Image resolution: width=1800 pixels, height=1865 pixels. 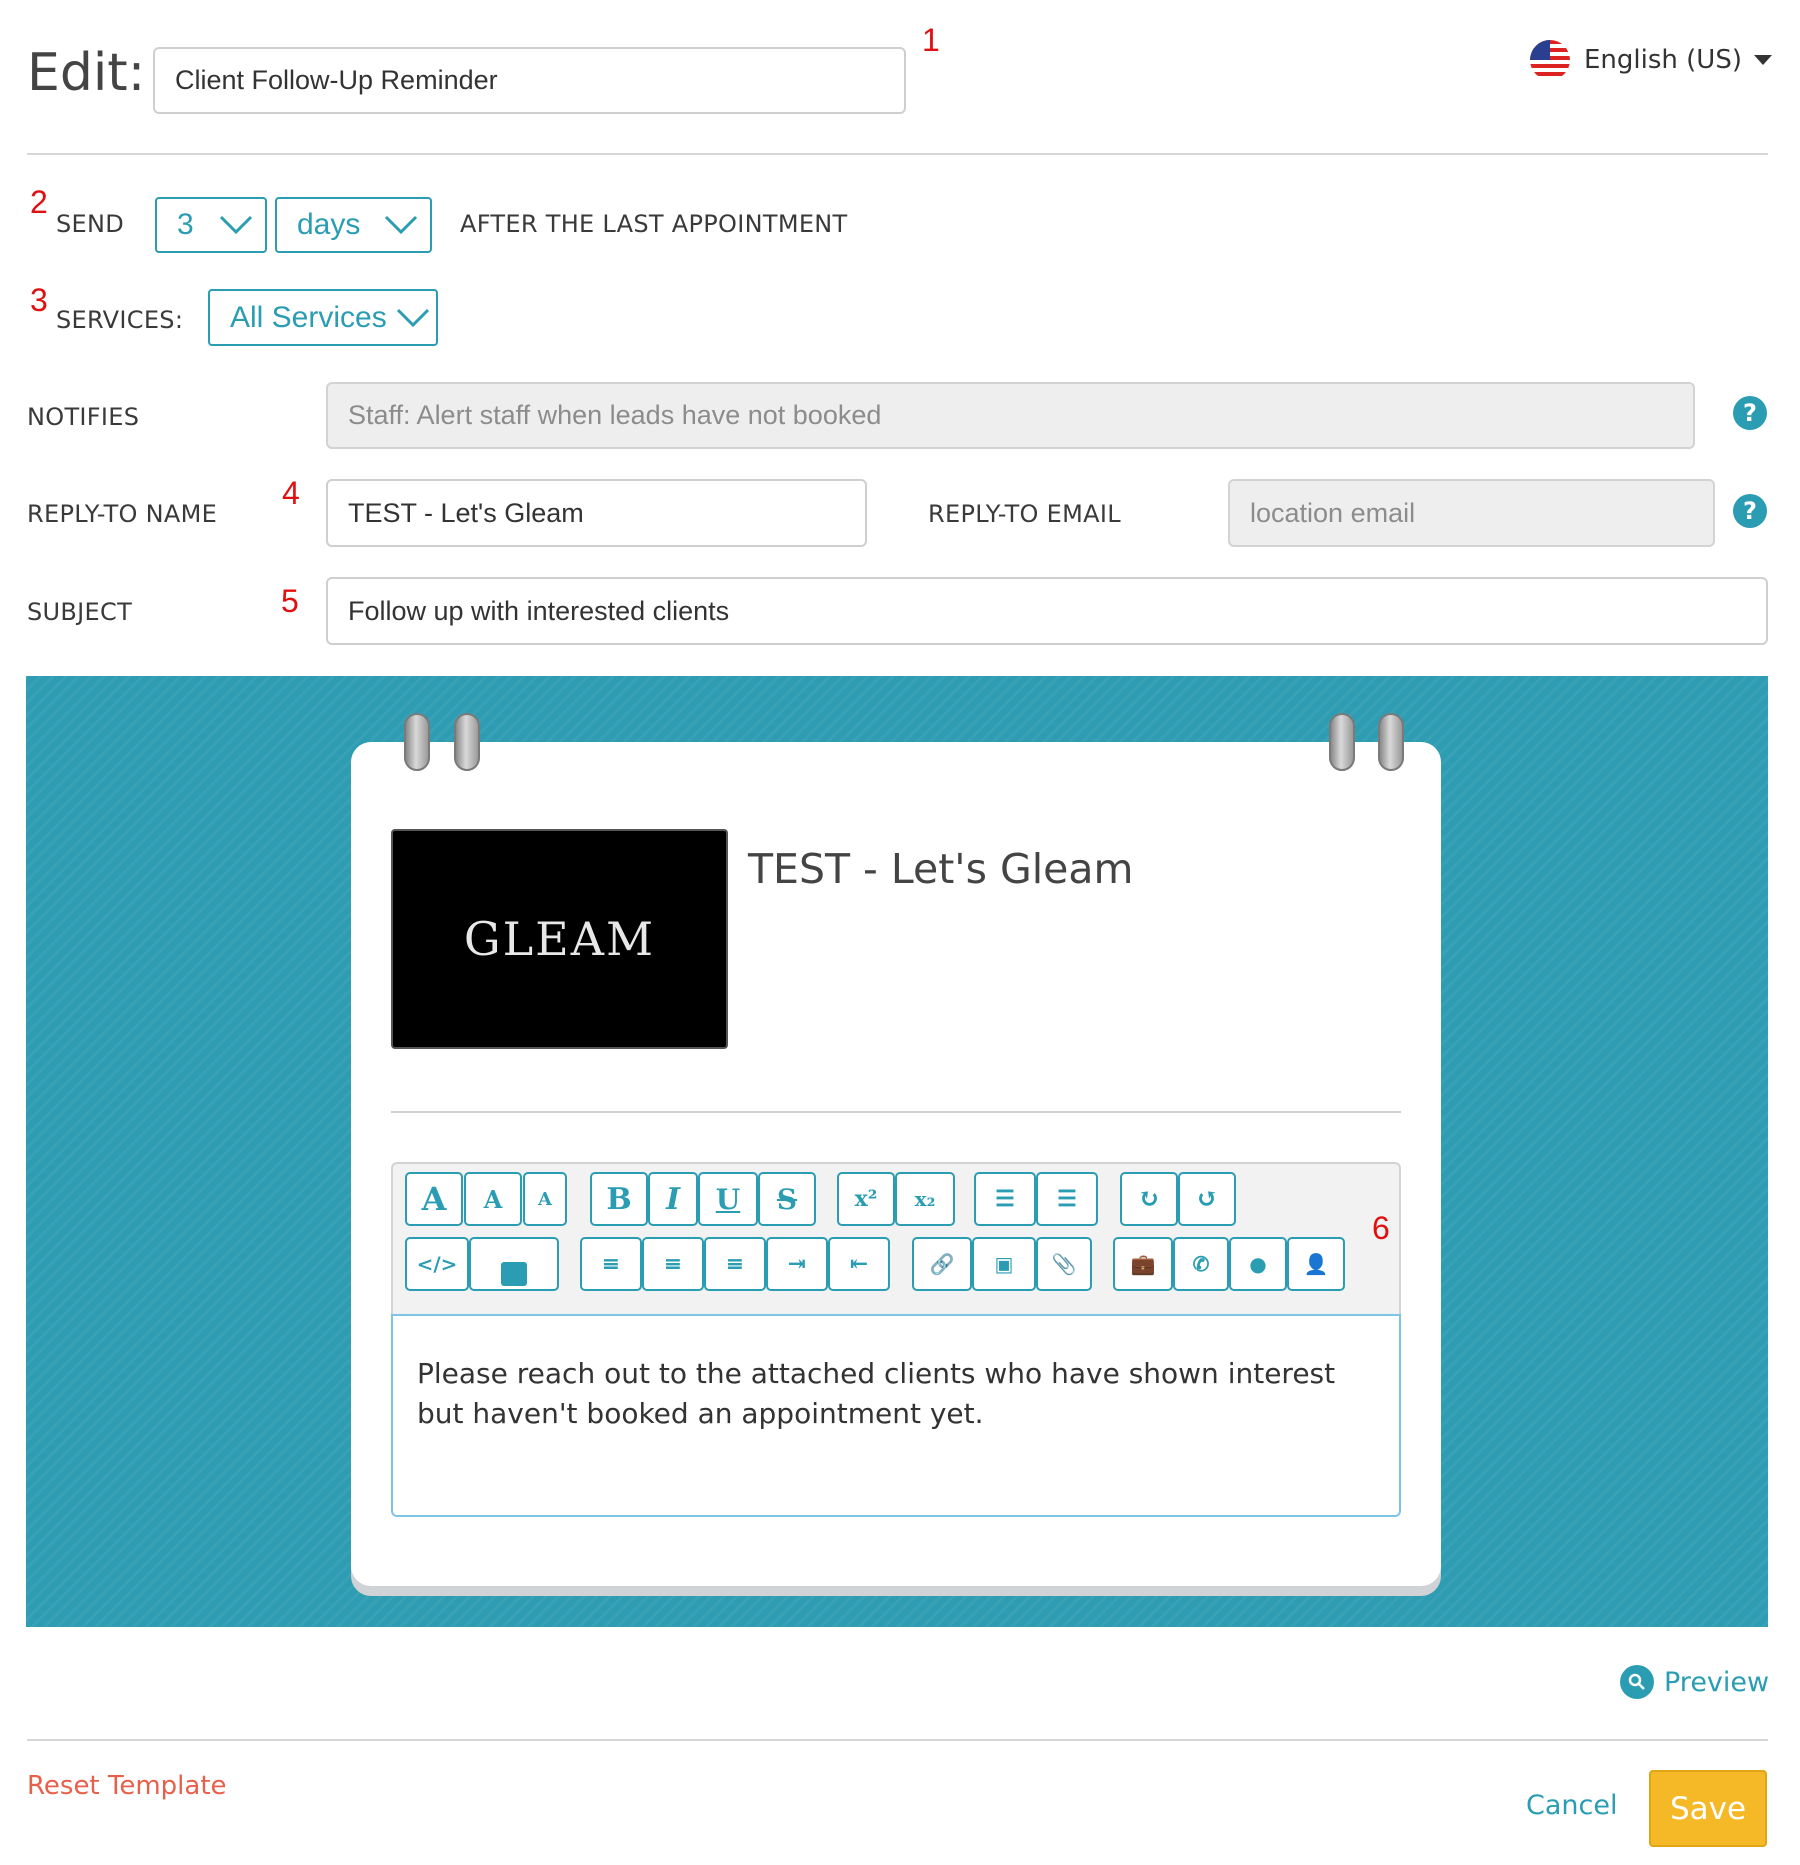 What do you see at coordinates (897, 154) in the screenshot?
I see `header-divider` at bounding box center [897, 154].